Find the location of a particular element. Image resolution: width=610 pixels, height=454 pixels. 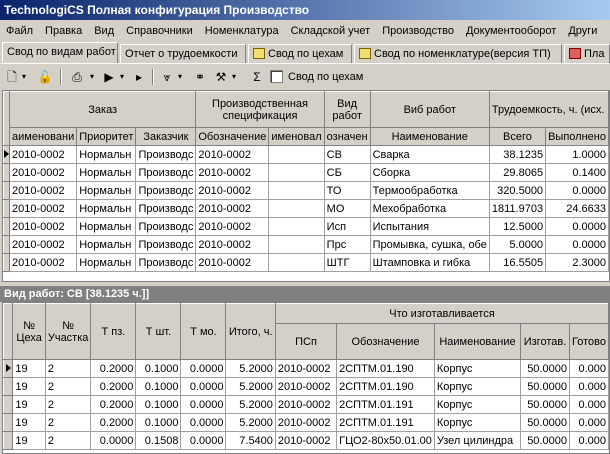

table-cell: Сборка is located at coordinates (429, 172).